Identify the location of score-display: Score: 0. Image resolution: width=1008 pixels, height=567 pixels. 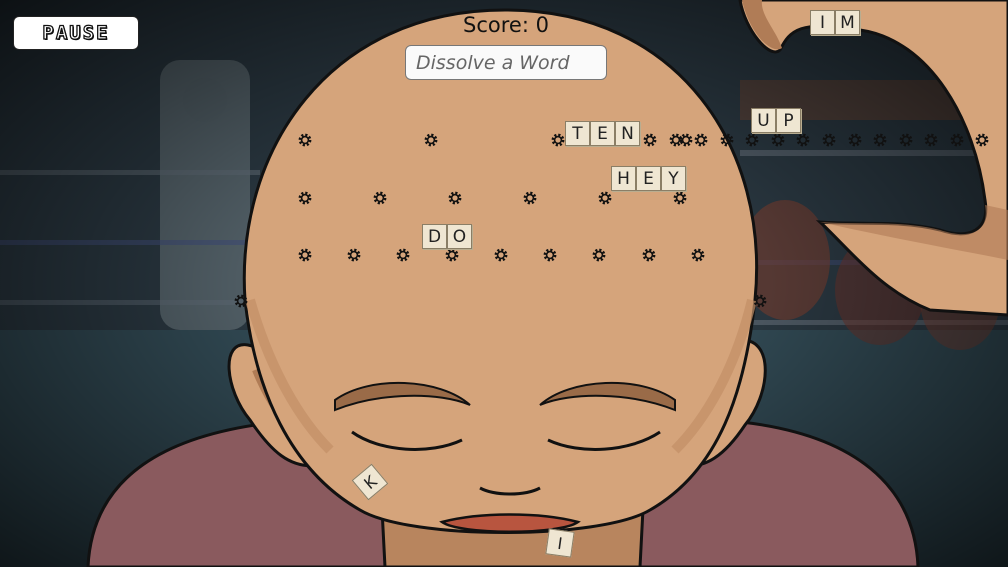
(506, 25).